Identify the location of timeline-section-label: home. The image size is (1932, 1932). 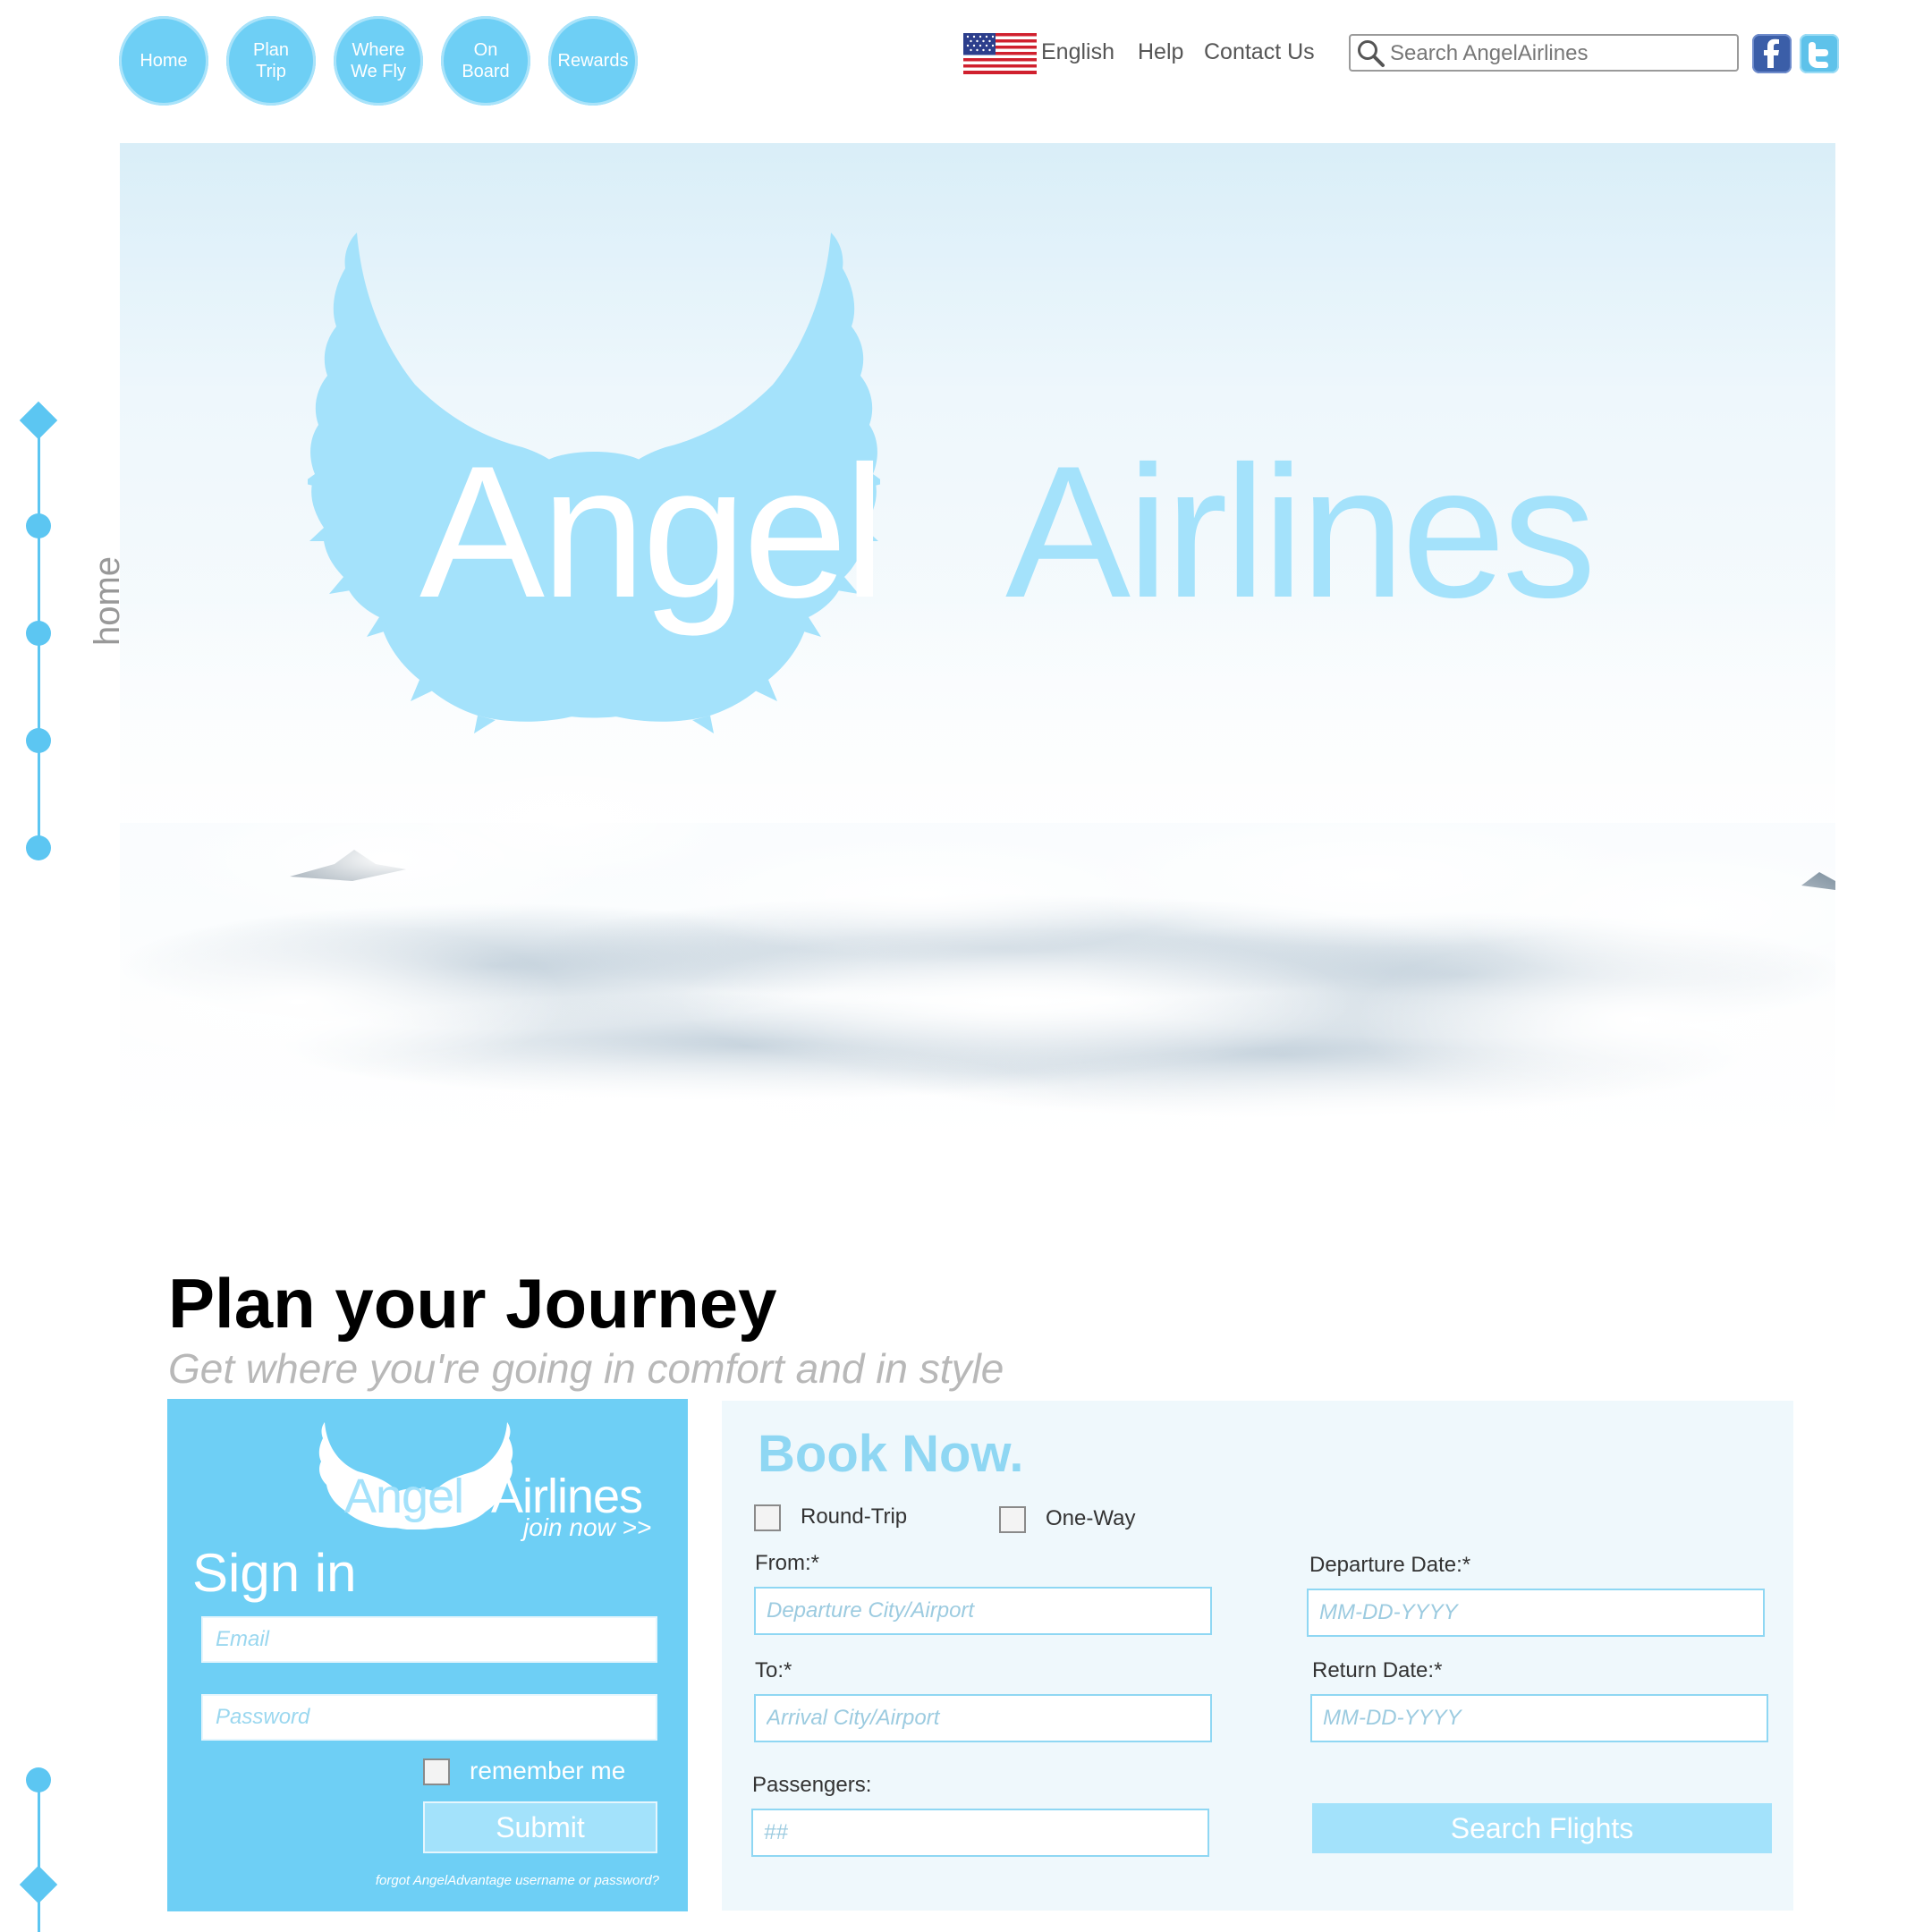
(107, 601).